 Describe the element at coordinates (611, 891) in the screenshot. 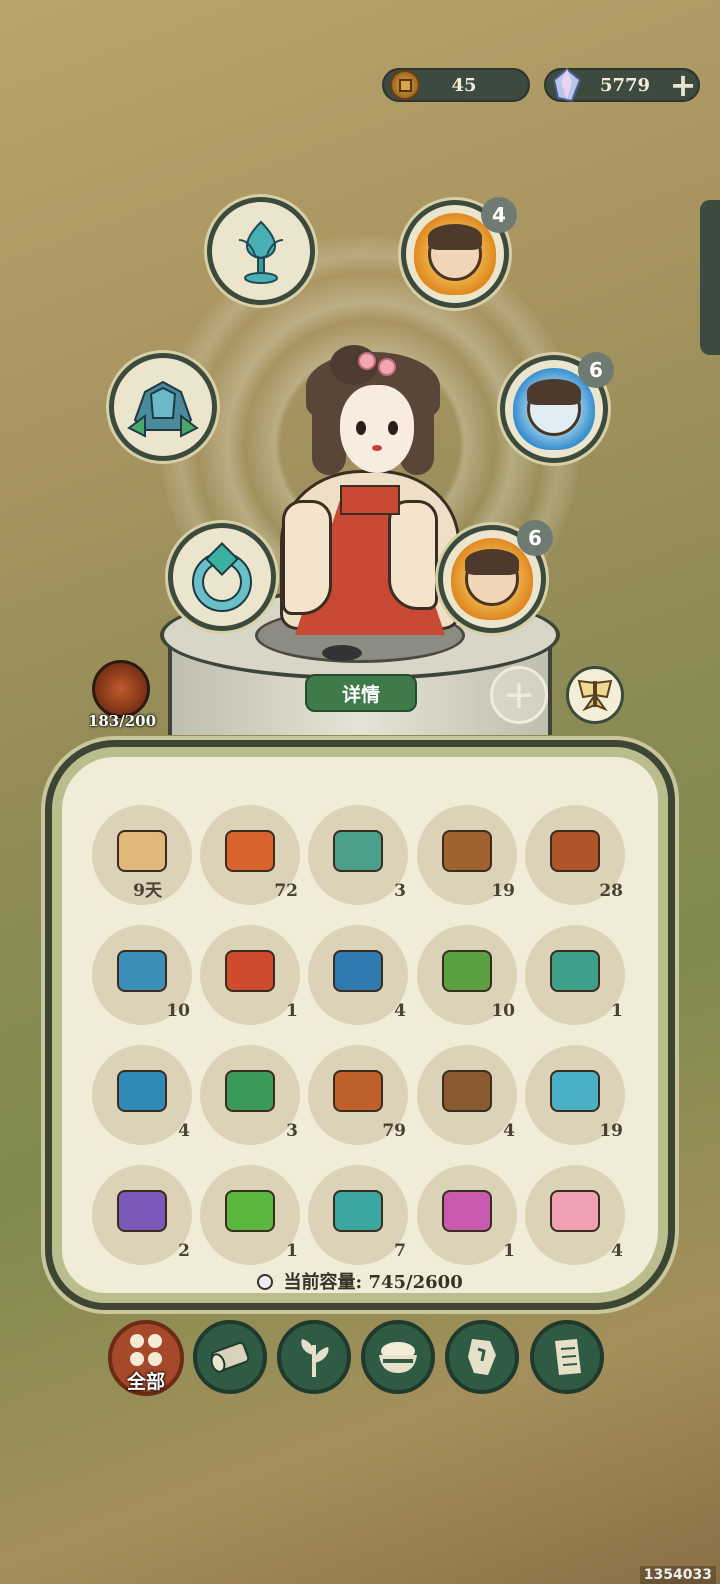

I see `item-count: 28` at that location.